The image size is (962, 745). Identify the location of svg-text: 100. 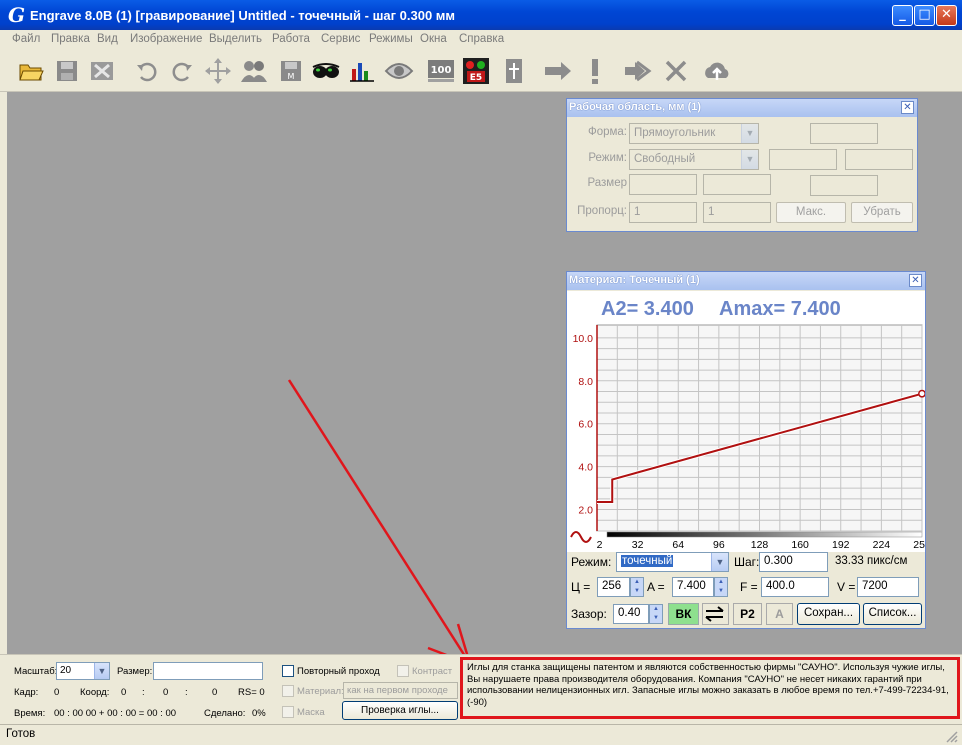
(441, 70).